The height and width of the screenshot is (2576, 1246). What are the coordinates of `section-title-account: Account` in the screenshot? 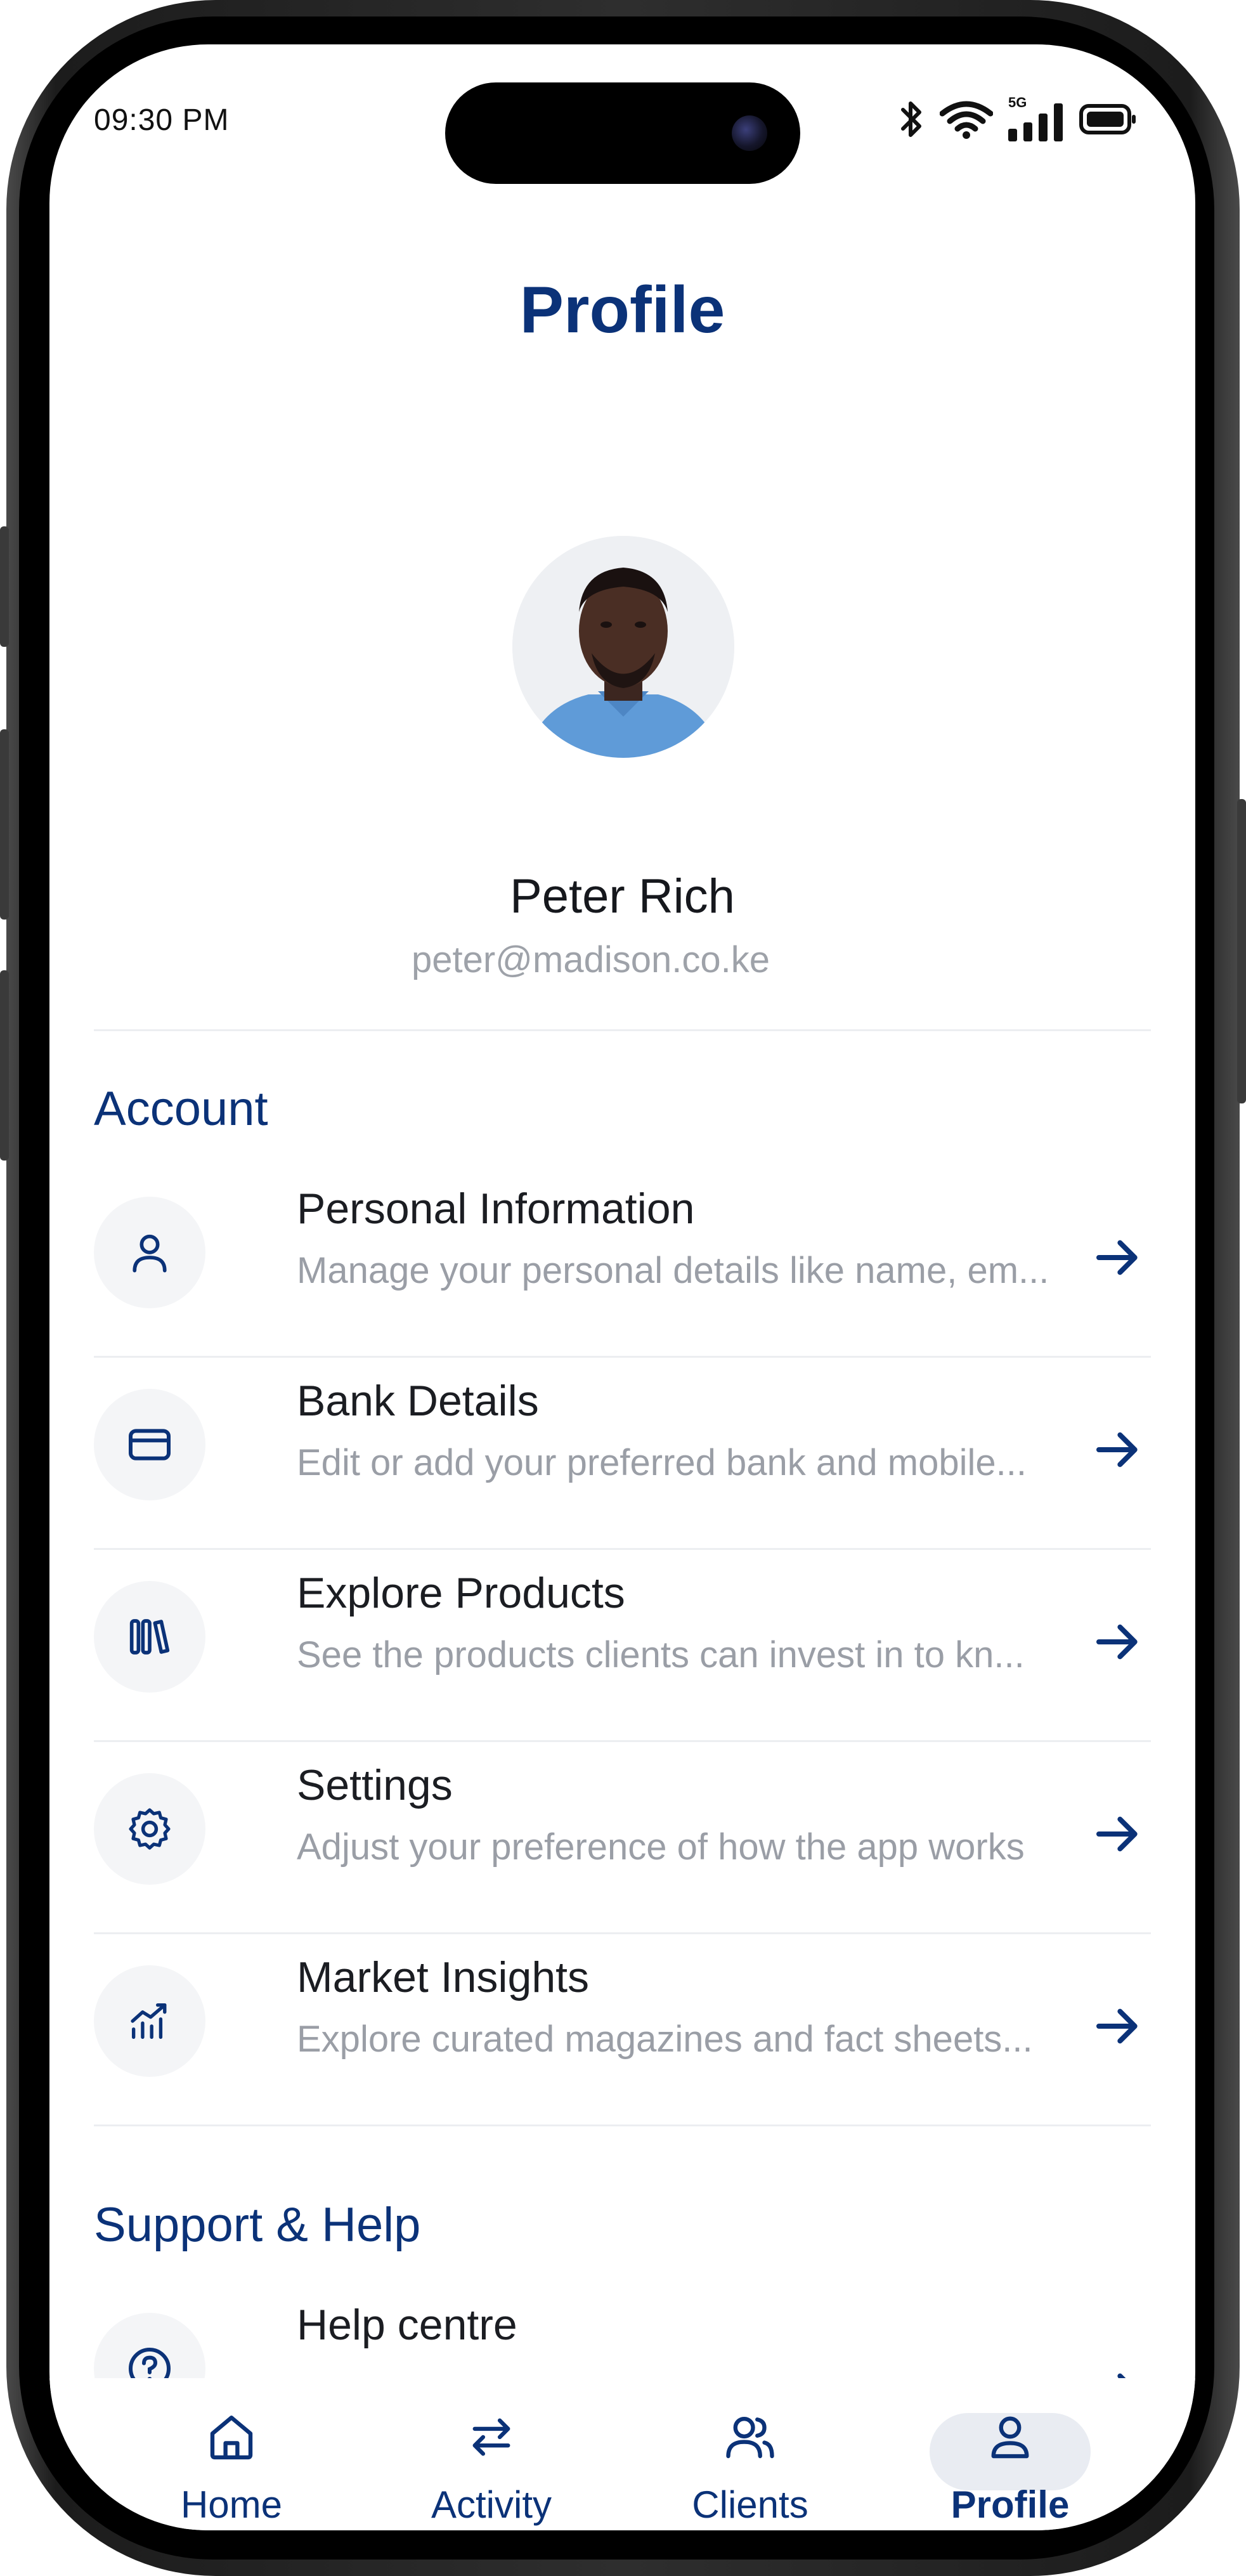 It's located at (181, 1109).